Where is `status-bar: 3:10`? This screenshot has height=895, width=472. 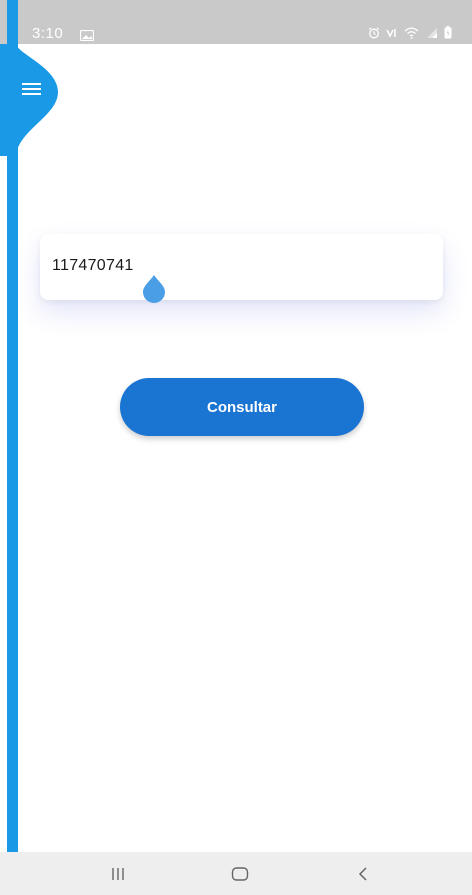
status-bar: 3:10 is located at coordinates (236, 22).